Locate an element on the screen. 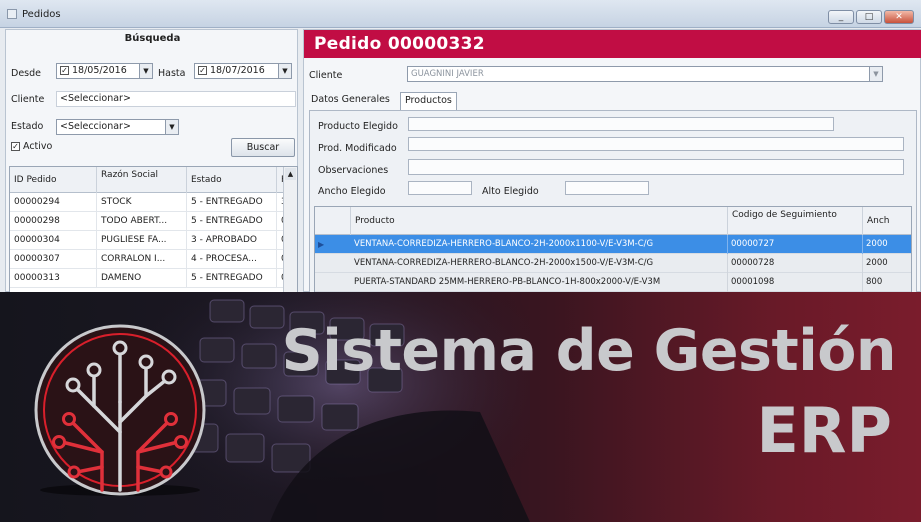  hasta-date-picker: ✓ 18/07/2016 ▼ is located at coordinates (243, 71).